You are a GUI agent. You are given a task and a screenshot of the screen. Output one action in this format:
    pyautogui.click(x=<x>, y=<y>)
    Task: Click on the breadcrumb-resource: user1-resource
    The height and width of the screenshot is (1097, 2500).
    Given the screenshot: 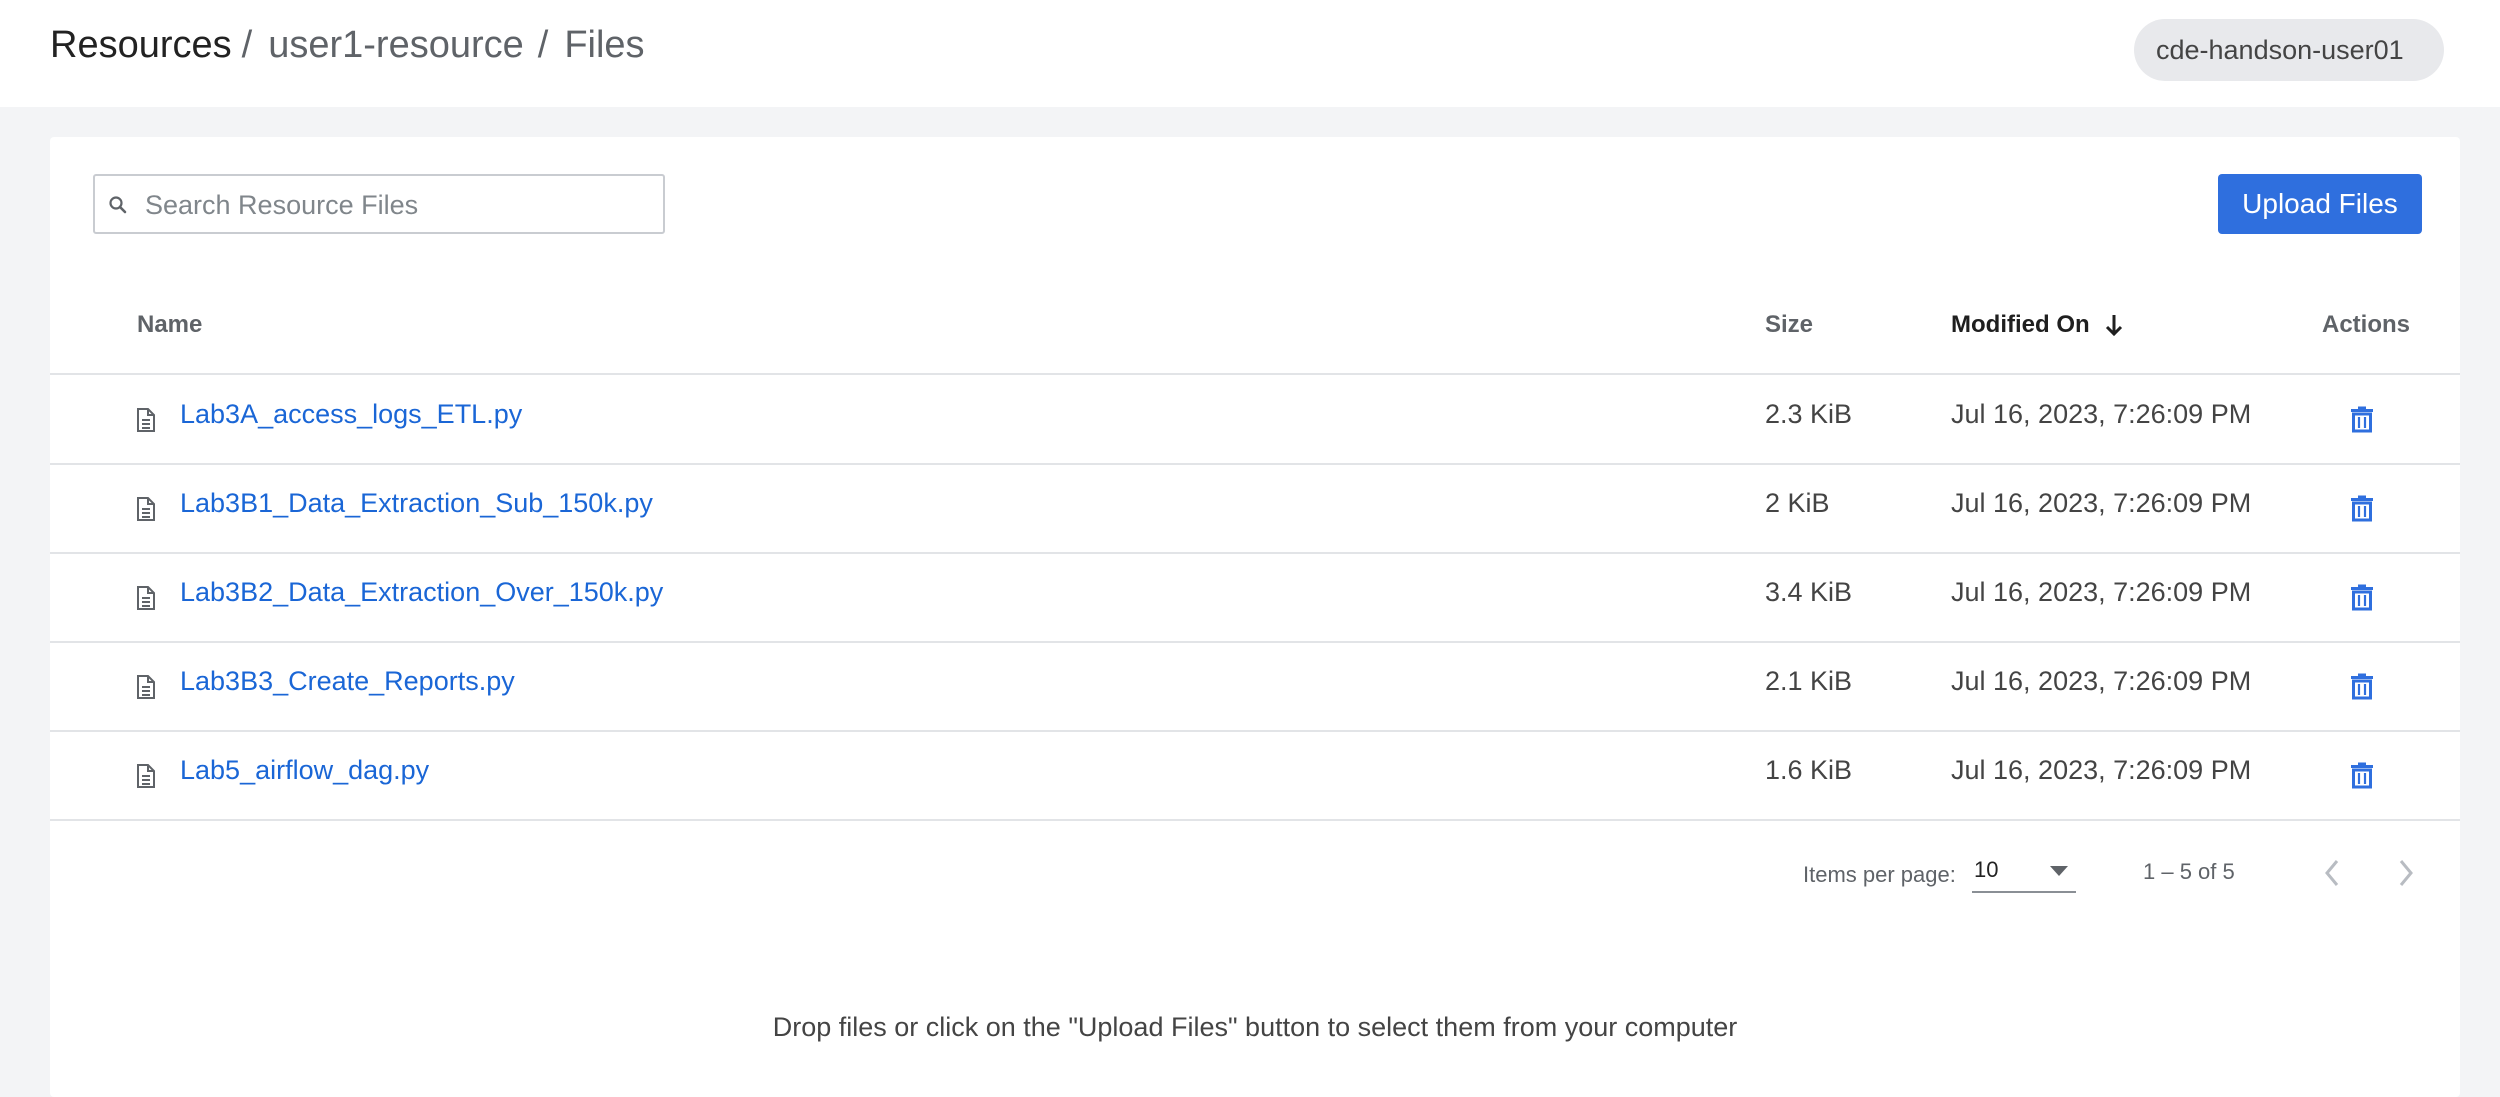 What is the action you would take?
    pyautogui.click(x=396, y=45)
    